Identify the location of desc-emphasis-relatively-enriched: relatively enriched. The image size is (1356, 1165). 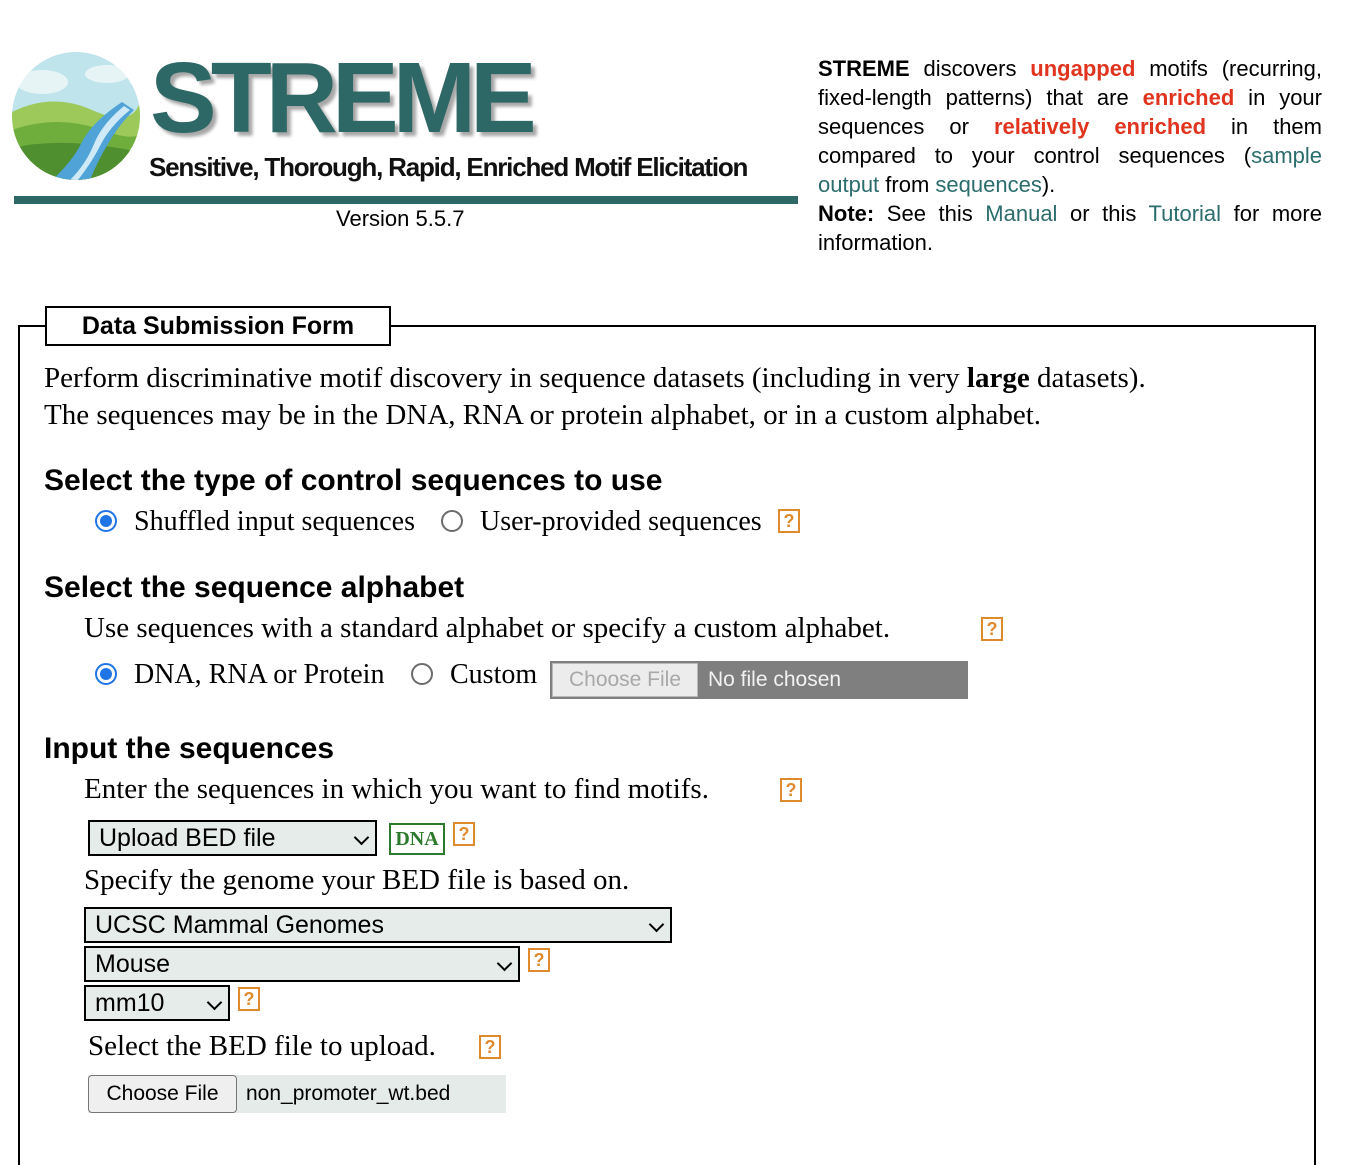
(1100, 126).